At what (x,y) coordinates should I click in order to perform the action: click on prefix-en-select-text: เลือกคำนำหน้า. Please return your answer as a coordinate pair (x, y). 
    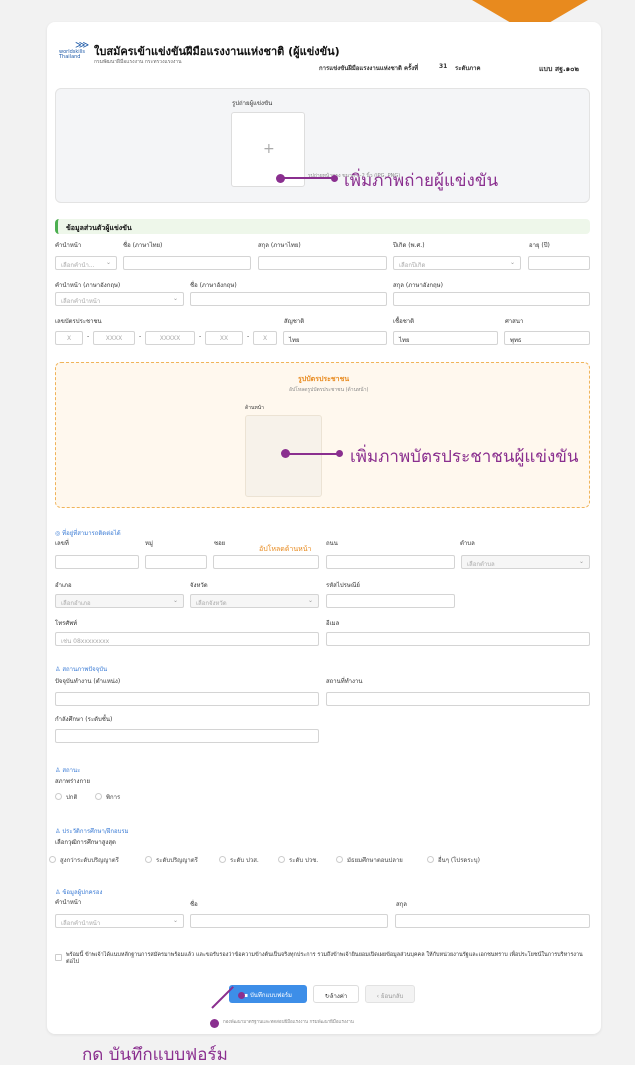
    Looking at the image, I should click on (81, 301).